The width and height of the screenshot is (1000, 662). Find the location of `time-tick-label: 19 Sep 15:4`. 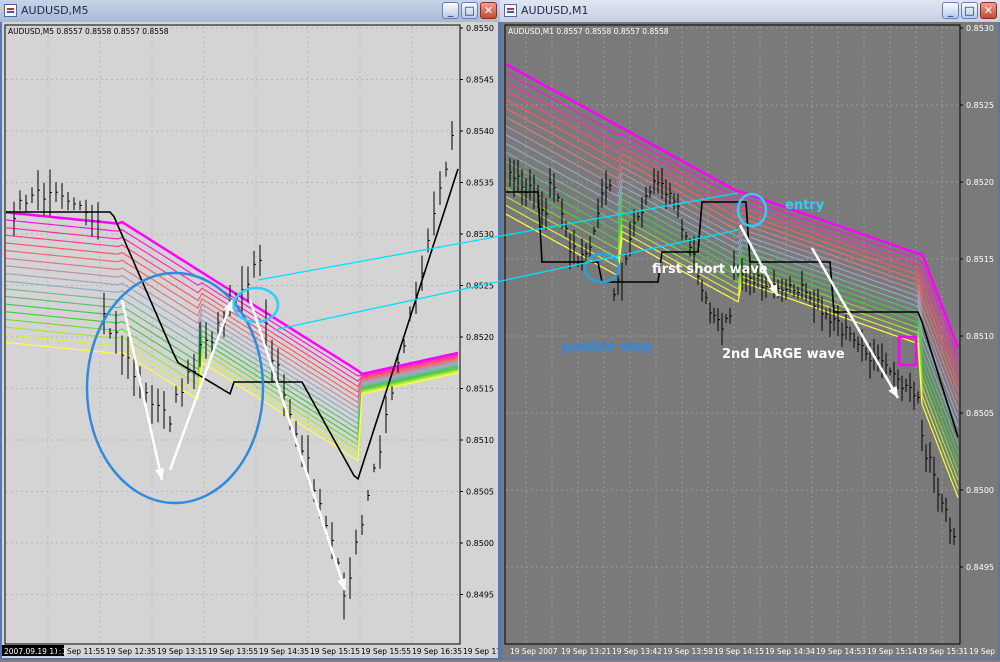

time-tick-label: 19 Sep 15:4 is located at coordinates (983, 651).